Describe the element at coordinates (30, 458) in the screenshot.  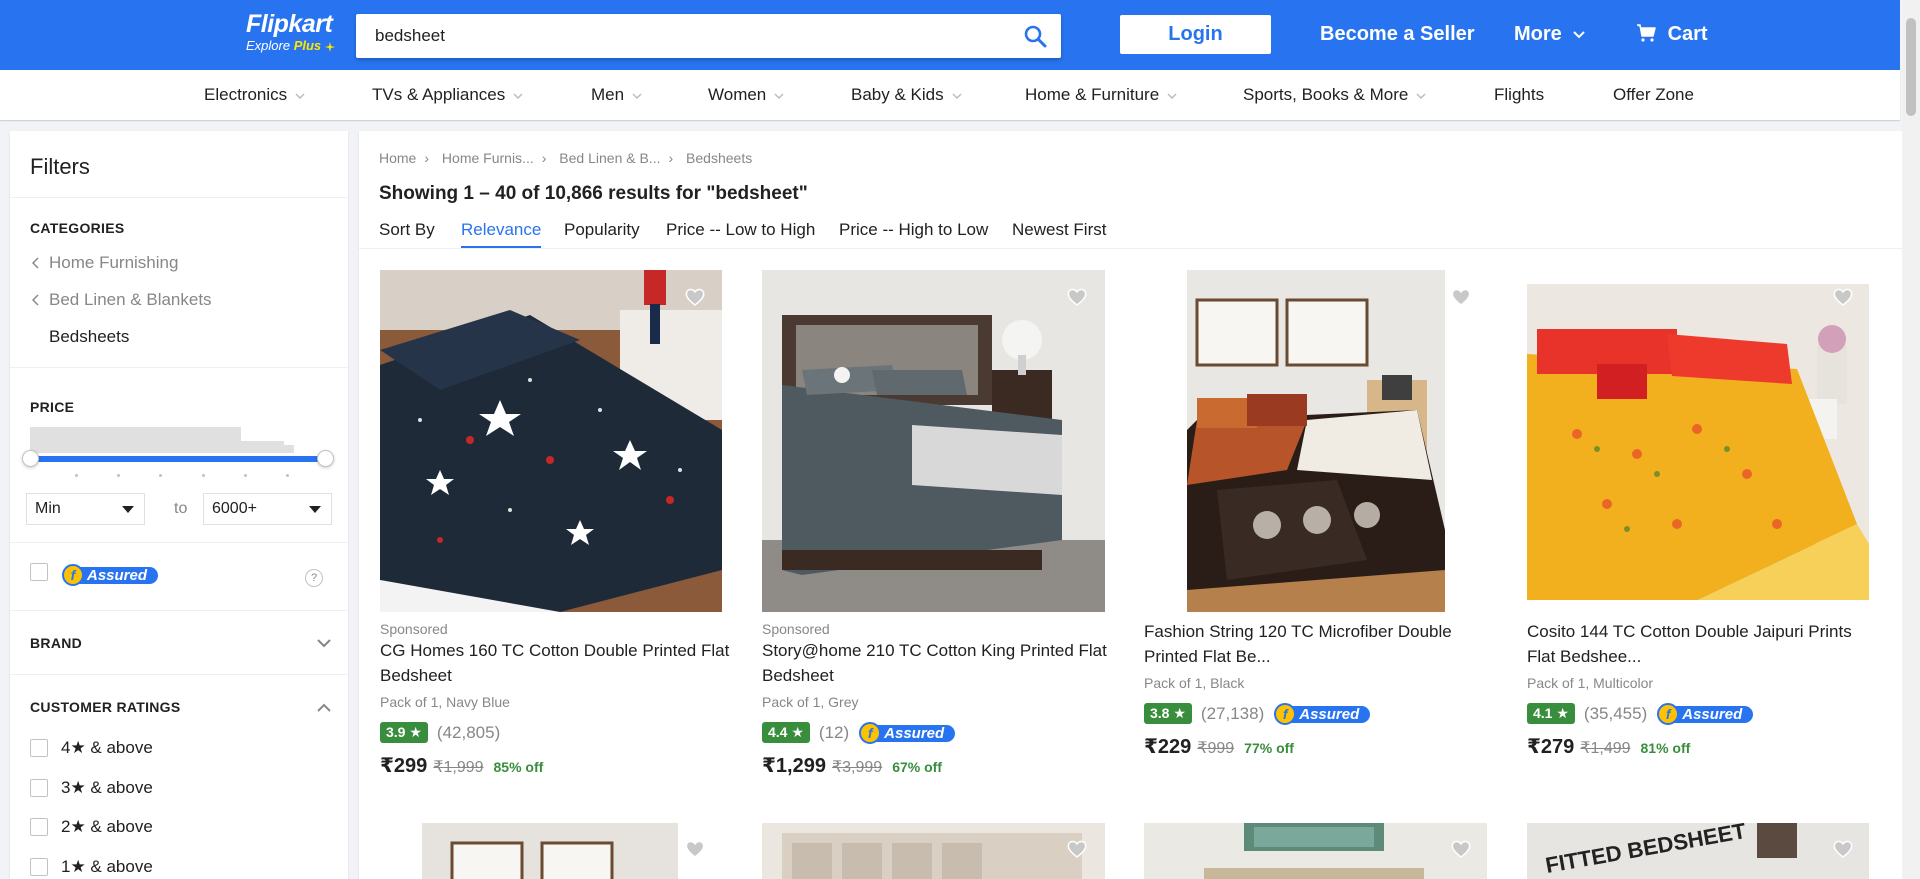
I see `price-slider-min-handle` at that location.